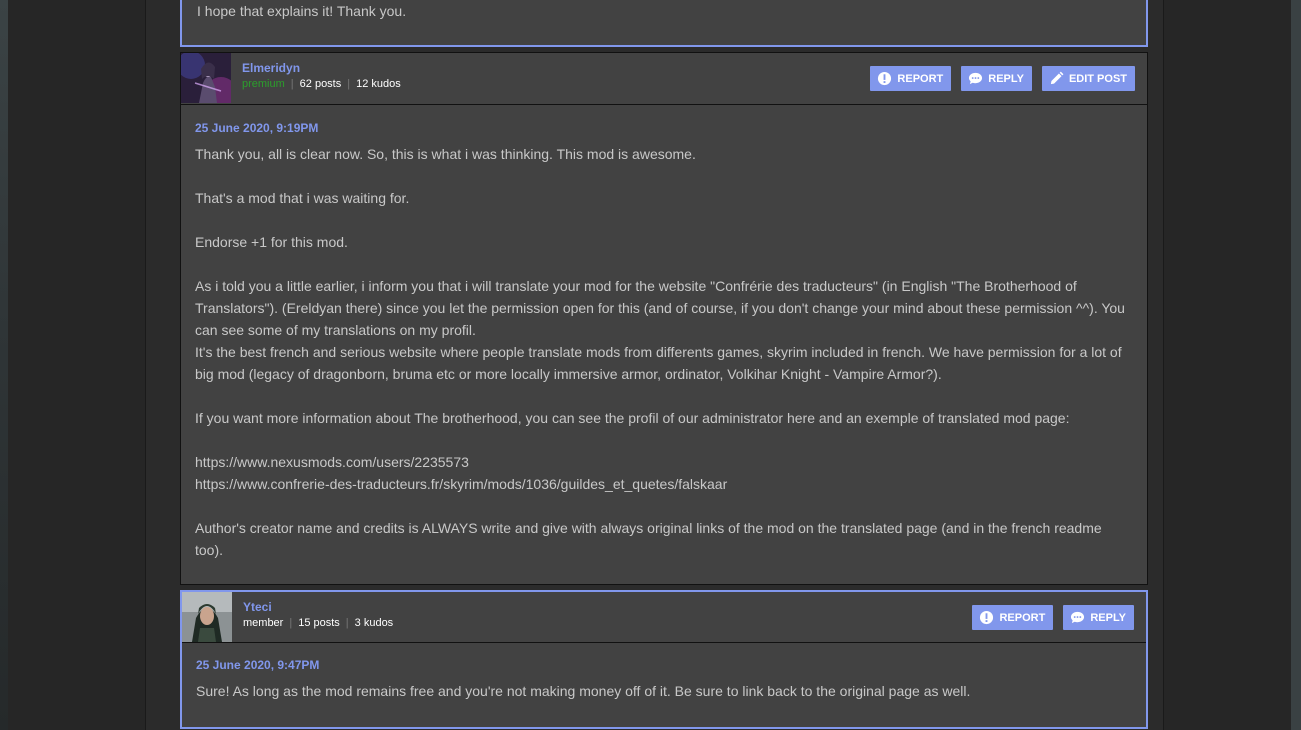 This screenshot has height=730, width=1301. I want to click on author-kudos: 3 kudos, so click(374, 623).